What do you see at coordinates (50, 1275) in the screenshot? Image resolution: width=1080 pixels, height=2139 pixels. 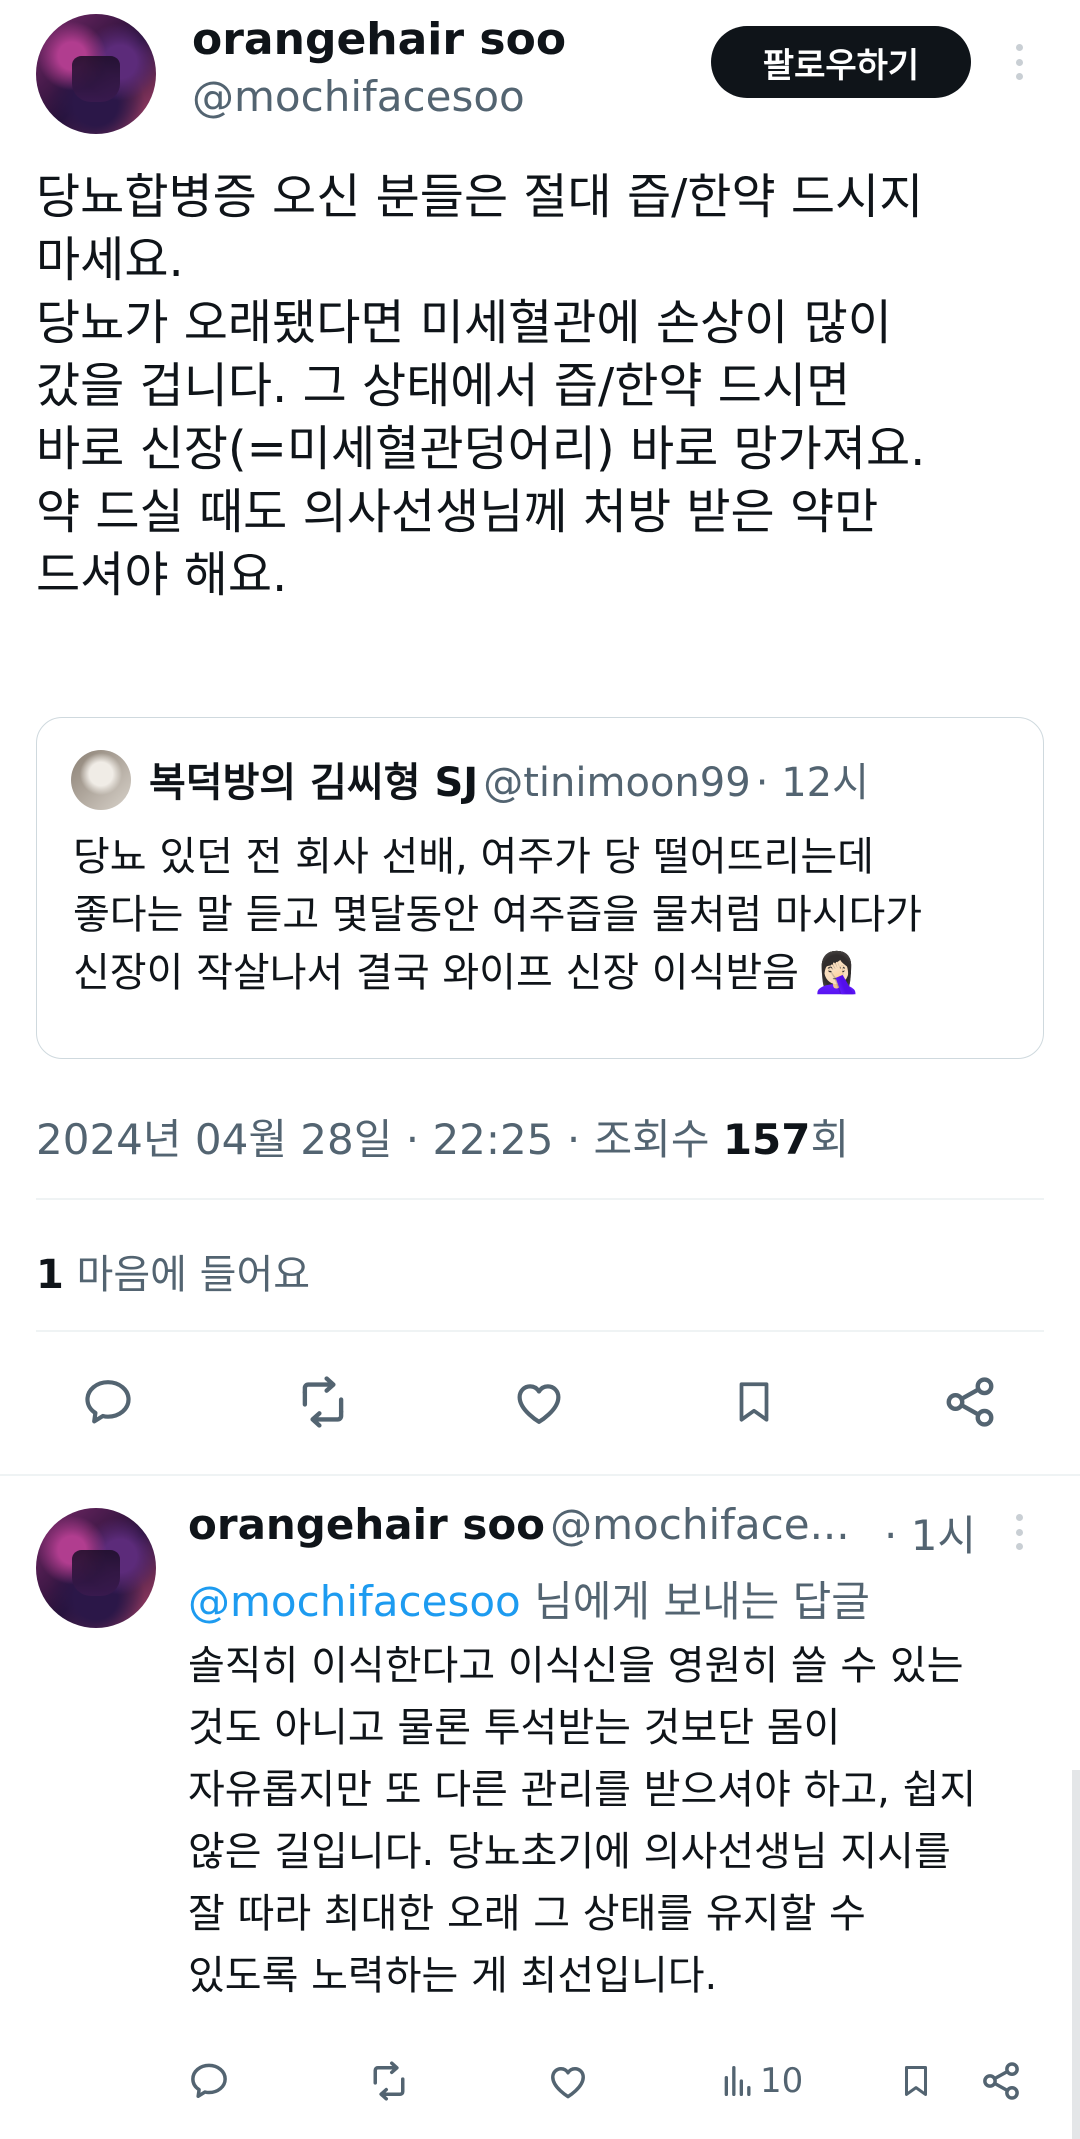 I see `likes-count: 1` at bounding box center [50, 1275].